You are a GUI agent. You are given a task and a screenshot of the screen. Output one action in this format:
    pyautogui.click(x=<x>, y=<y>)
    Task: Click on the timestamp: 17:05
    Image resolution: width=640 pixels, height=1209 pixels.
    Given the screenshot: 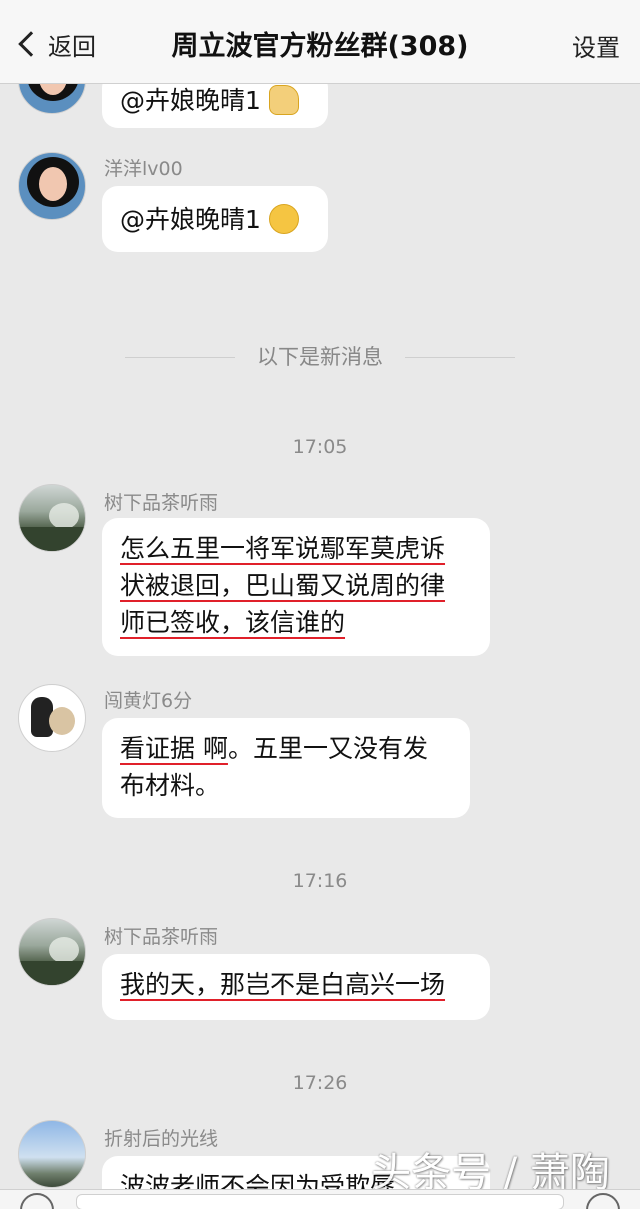 What is the action you would take?
    pyautogui.click(x=320, y=447)
    